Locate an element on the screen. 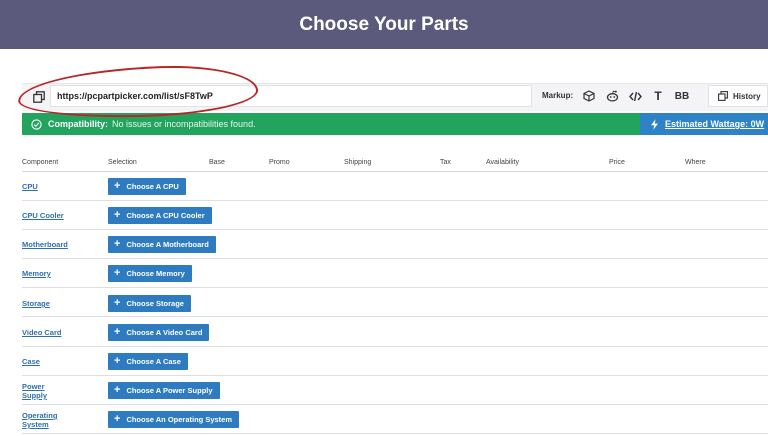 This screenshot has width=768, height=436. box-icon is located at coordinates (589, 96).